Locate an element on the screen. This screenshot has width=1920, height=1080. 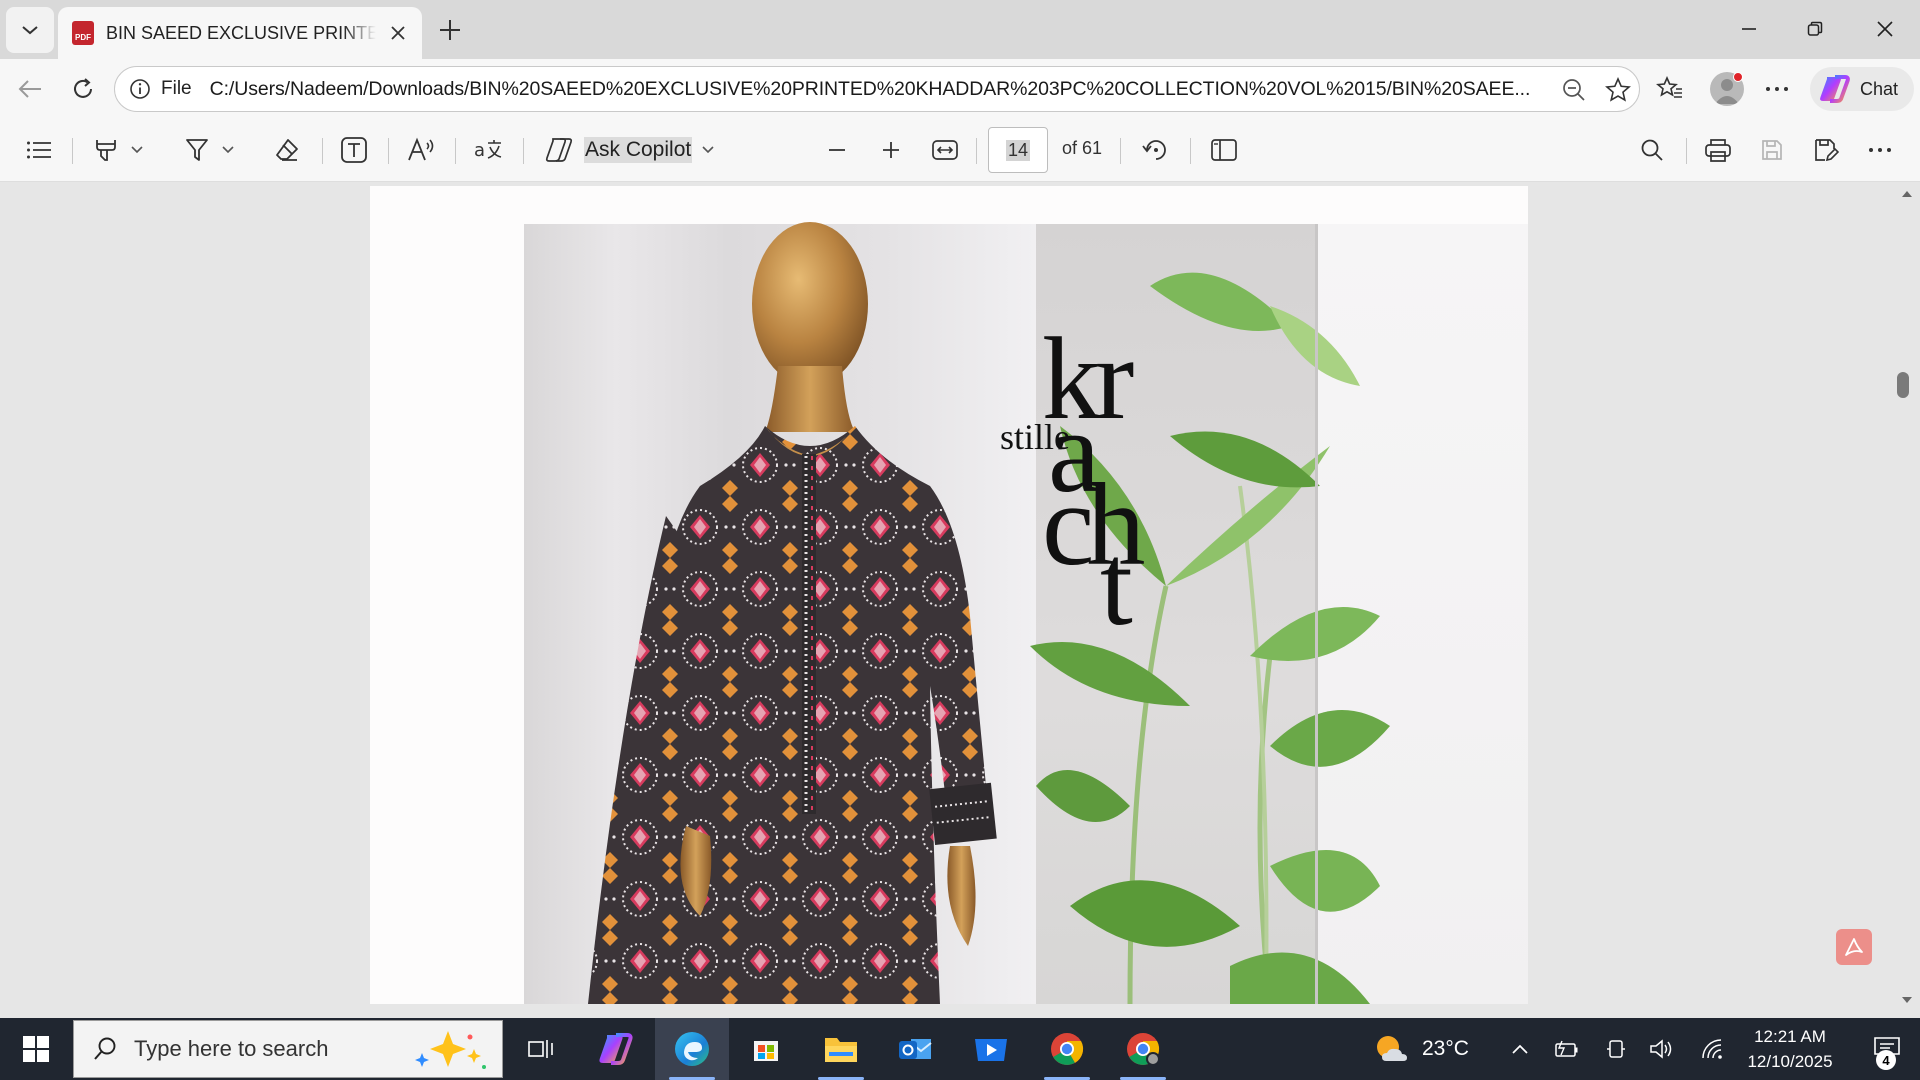
taskbar-edge is located at coordinates (692, 1049).